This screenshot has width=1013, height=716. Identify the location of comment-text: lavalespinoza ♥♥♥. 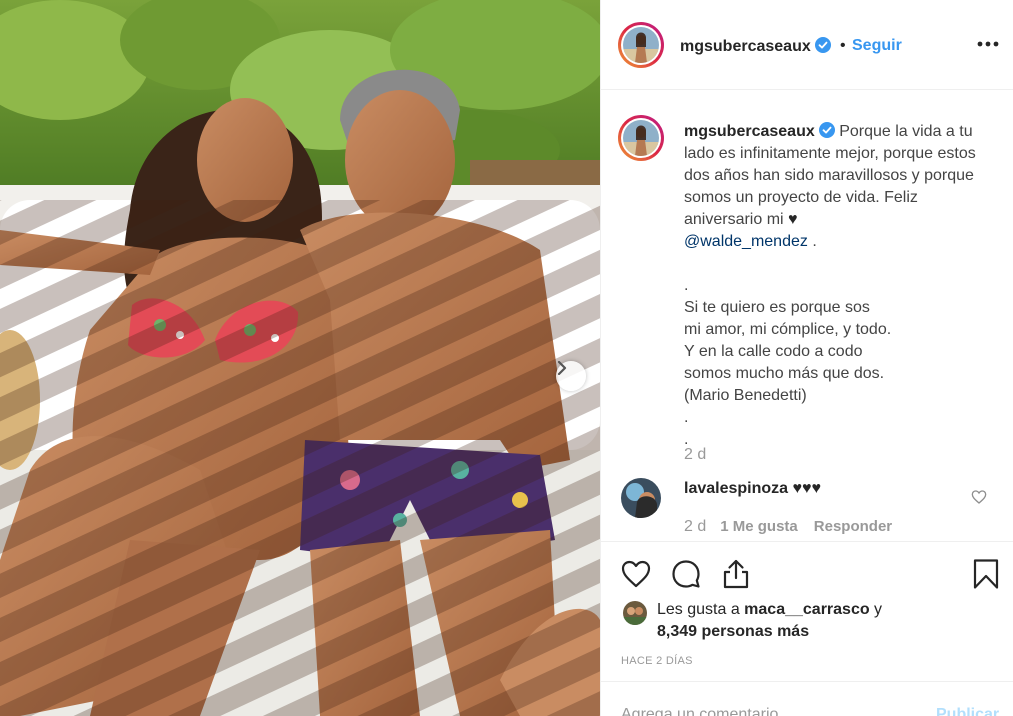
(752, 489).